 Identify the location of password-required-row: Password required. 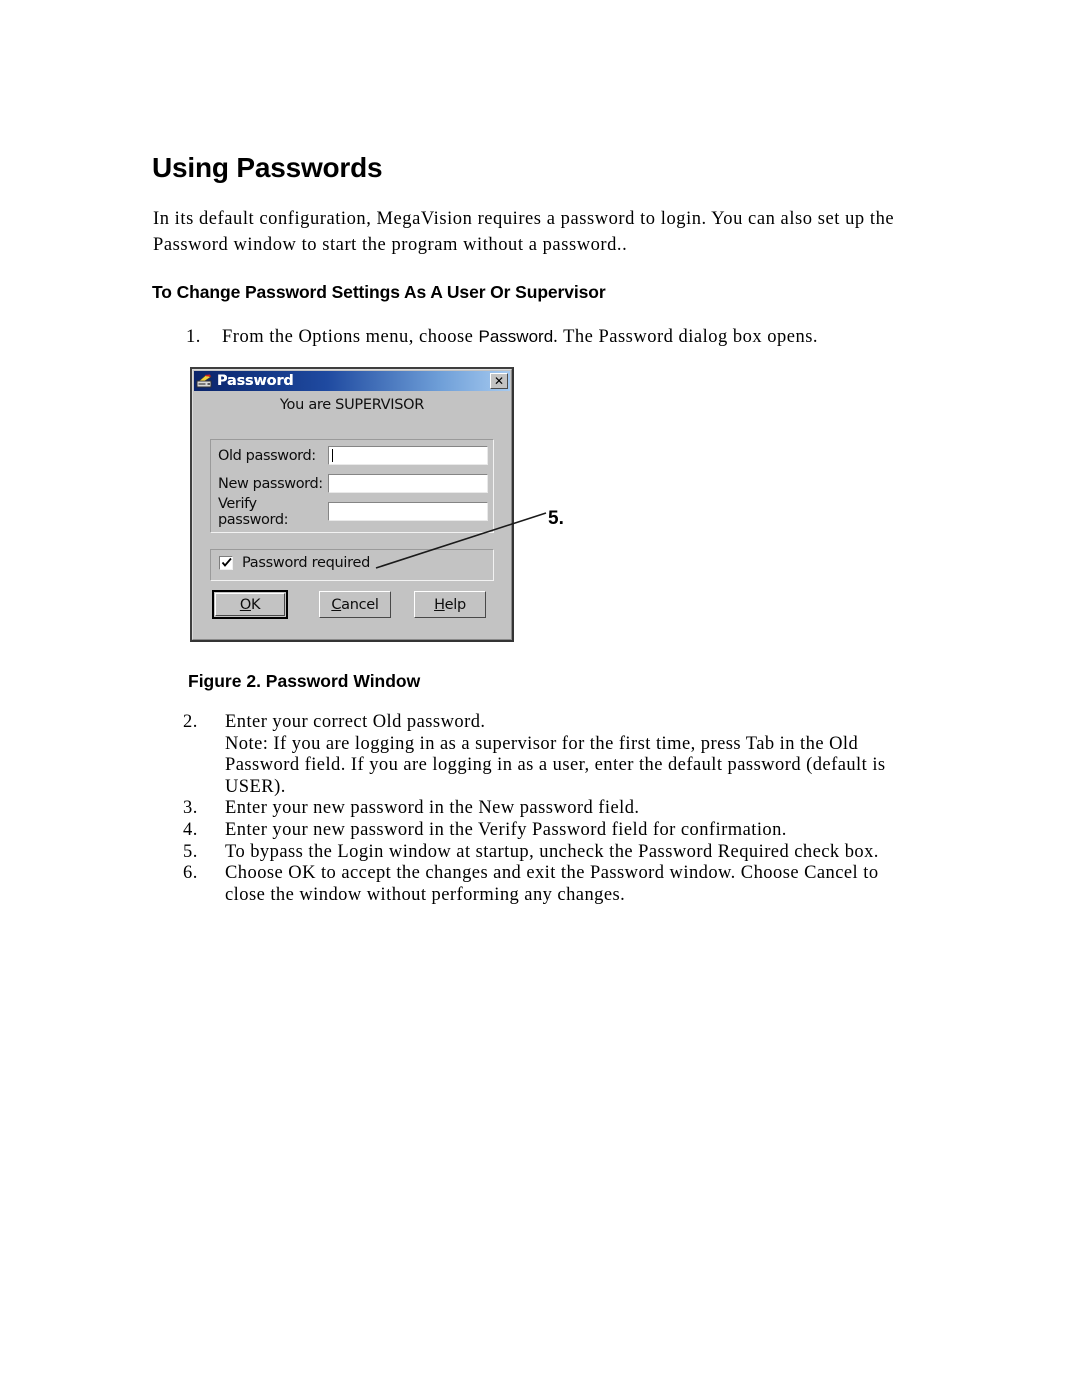
(294, 563).